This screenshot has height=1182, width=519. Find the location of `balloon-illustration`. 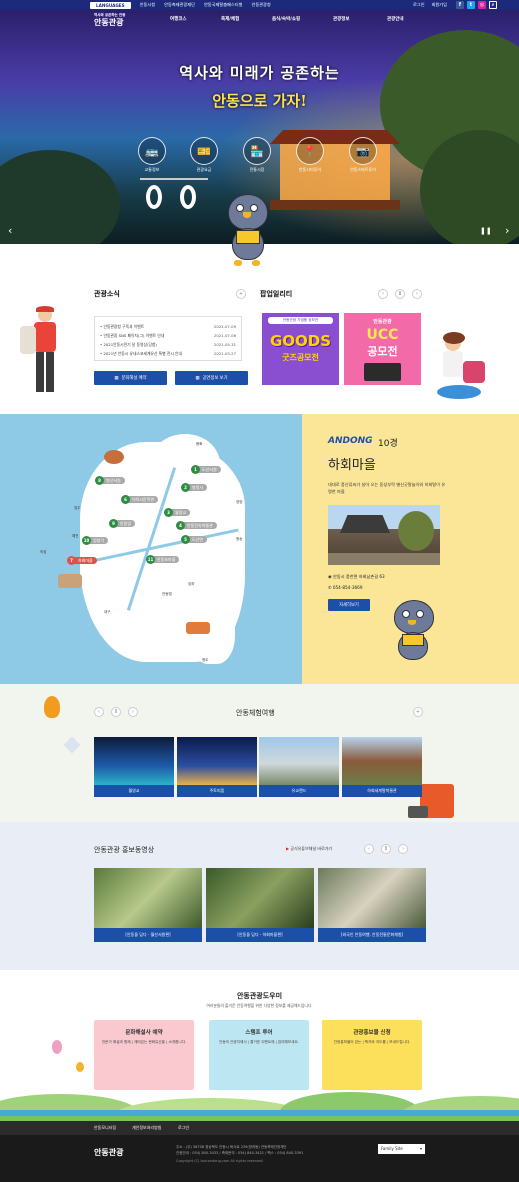

balloon-illustration is located at coordinates (80, 1067).